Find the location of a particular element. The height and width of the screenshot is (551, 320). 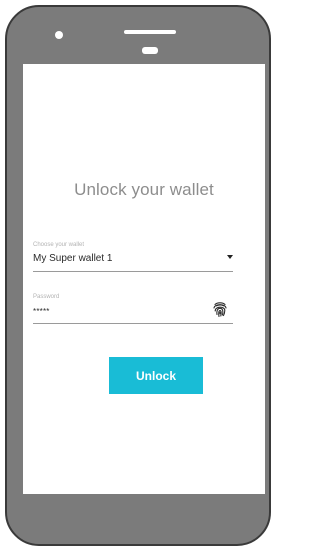

page-title: Unlock your wallet is located at coordinates (144, 189).